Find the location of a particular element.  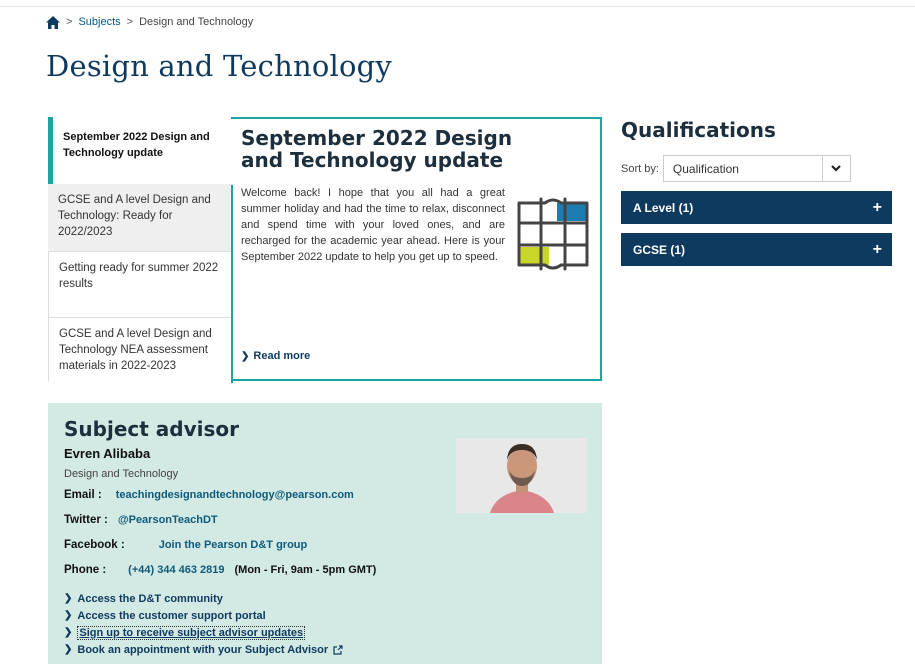

twitter-link: @PearsonTeachDT is located at coordinates (168, 520).